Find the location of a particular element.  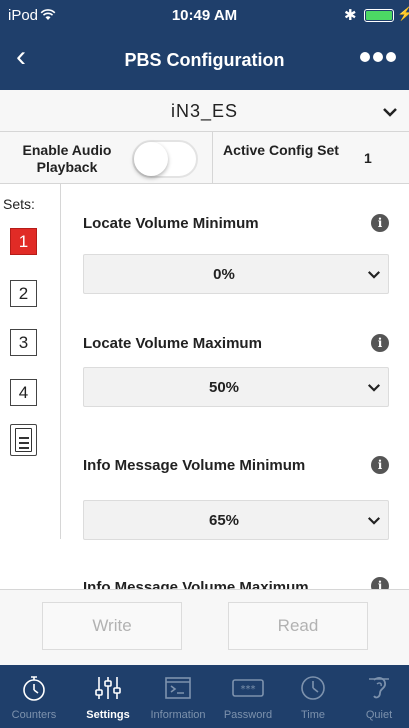

setting-label: Locate Volume Maximum is located at coordinates (172, 343).